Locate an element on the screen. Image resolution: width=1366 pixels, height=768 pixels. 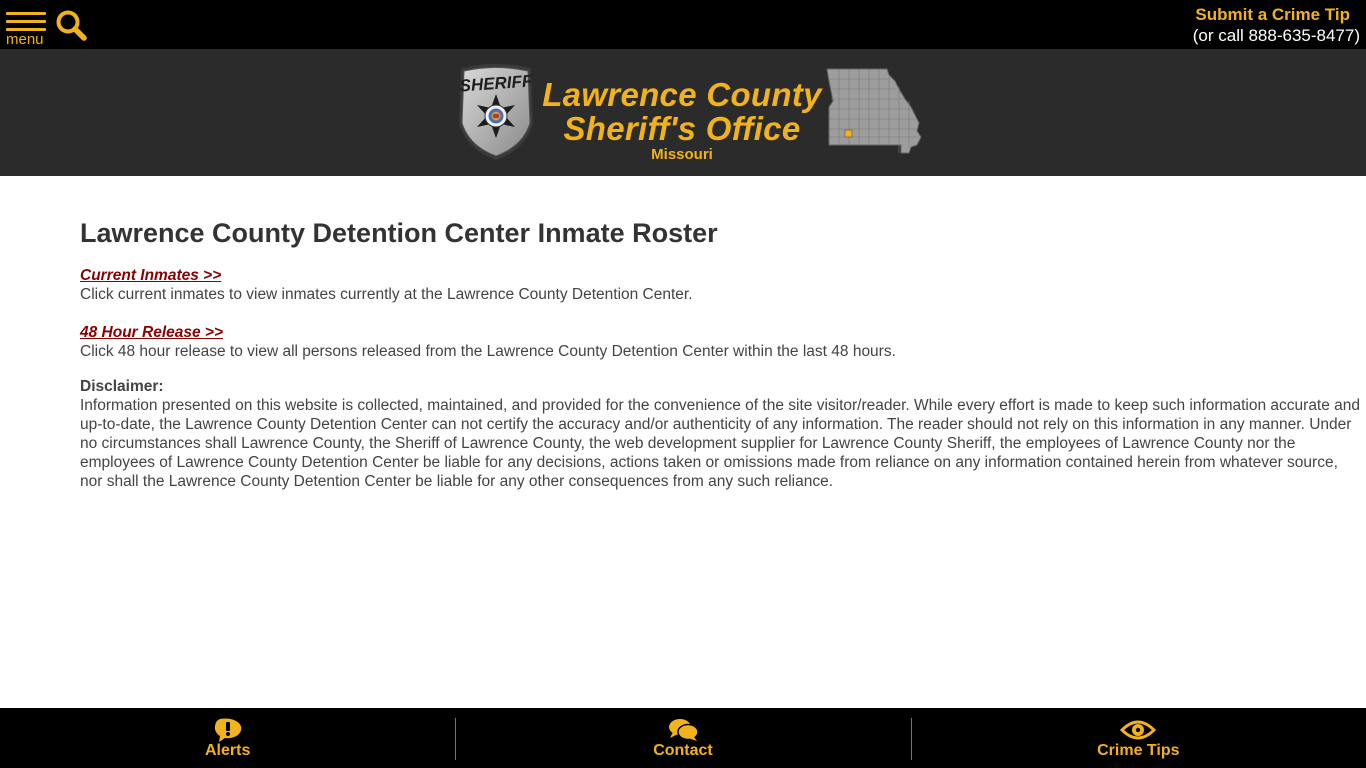
nav-crime-tips-label: Crime Tips is located at coordinates (1138, 750).